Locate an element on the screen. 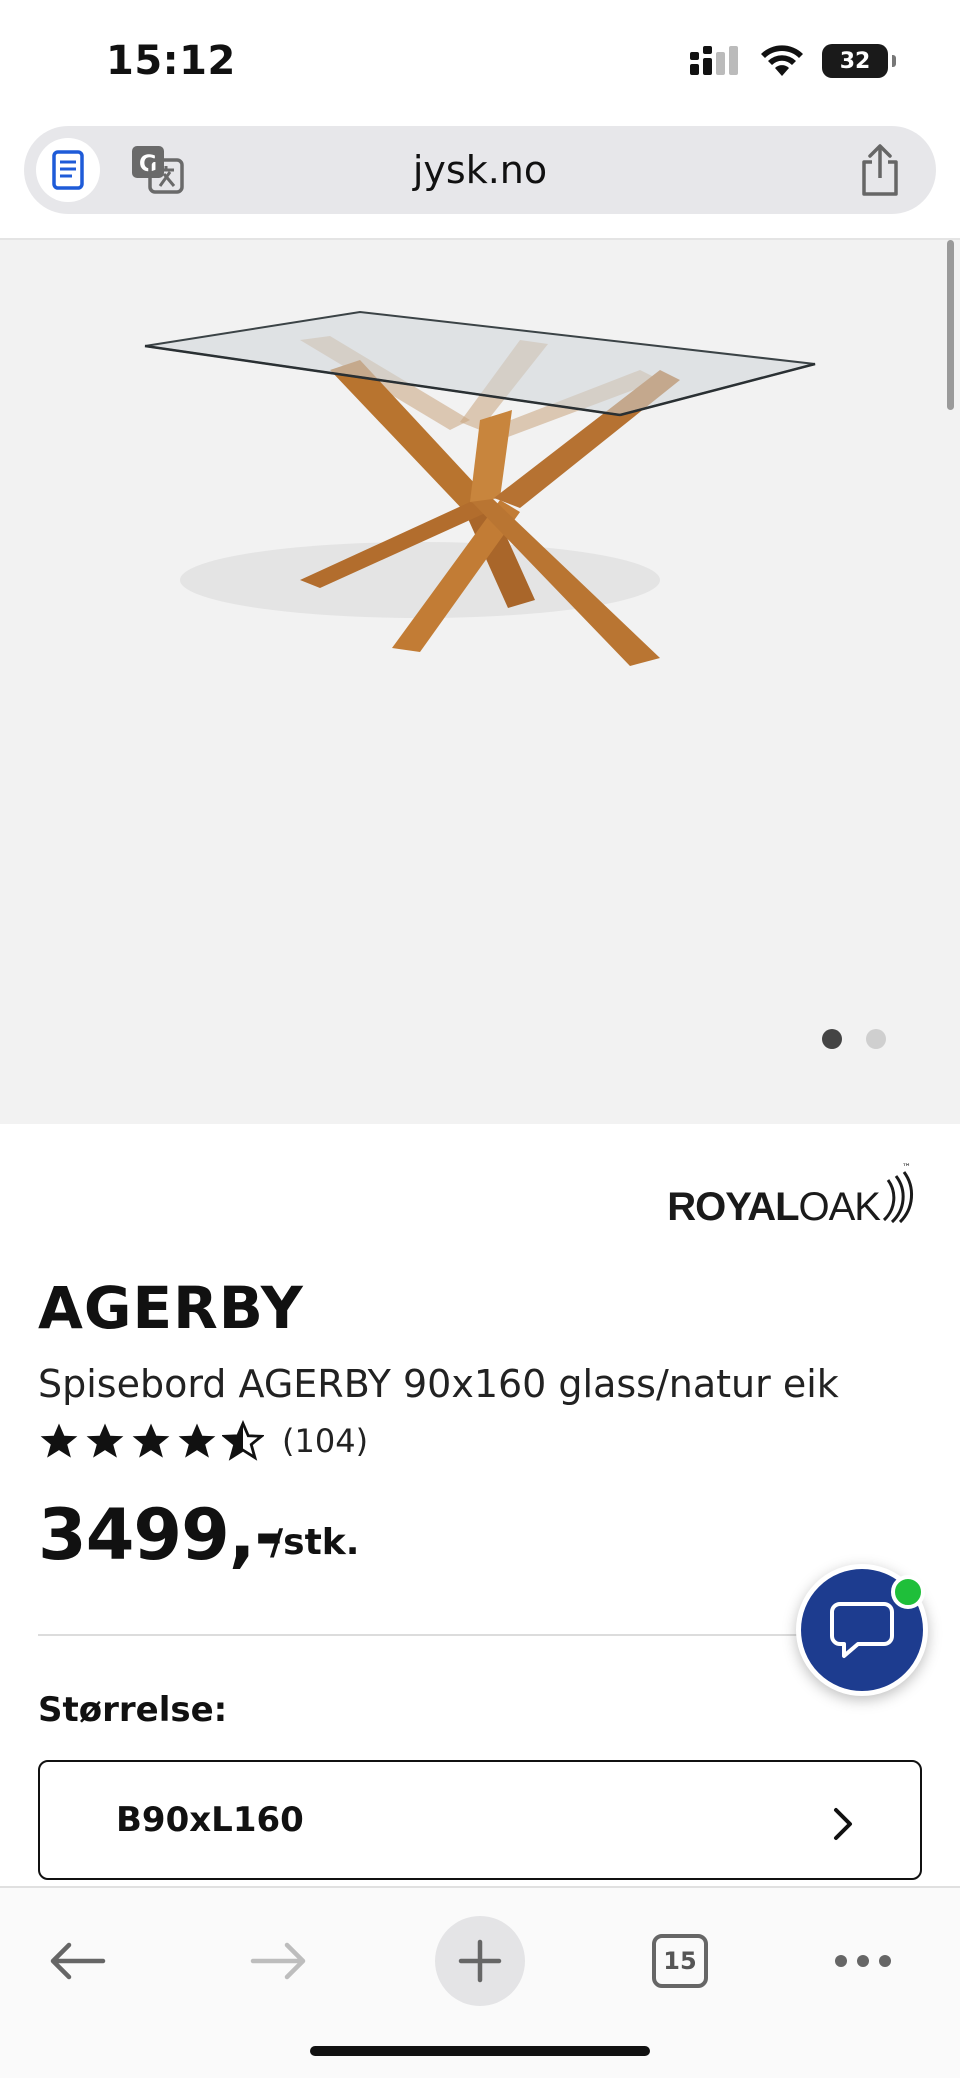 Image resolution: width=960 pixels, height=2078 pixels. more-dots-icon is located at coordinates (863, 1961).